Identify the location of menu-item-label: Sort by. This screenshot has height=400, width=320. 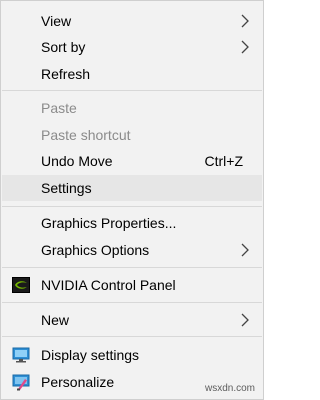
(63, 47).